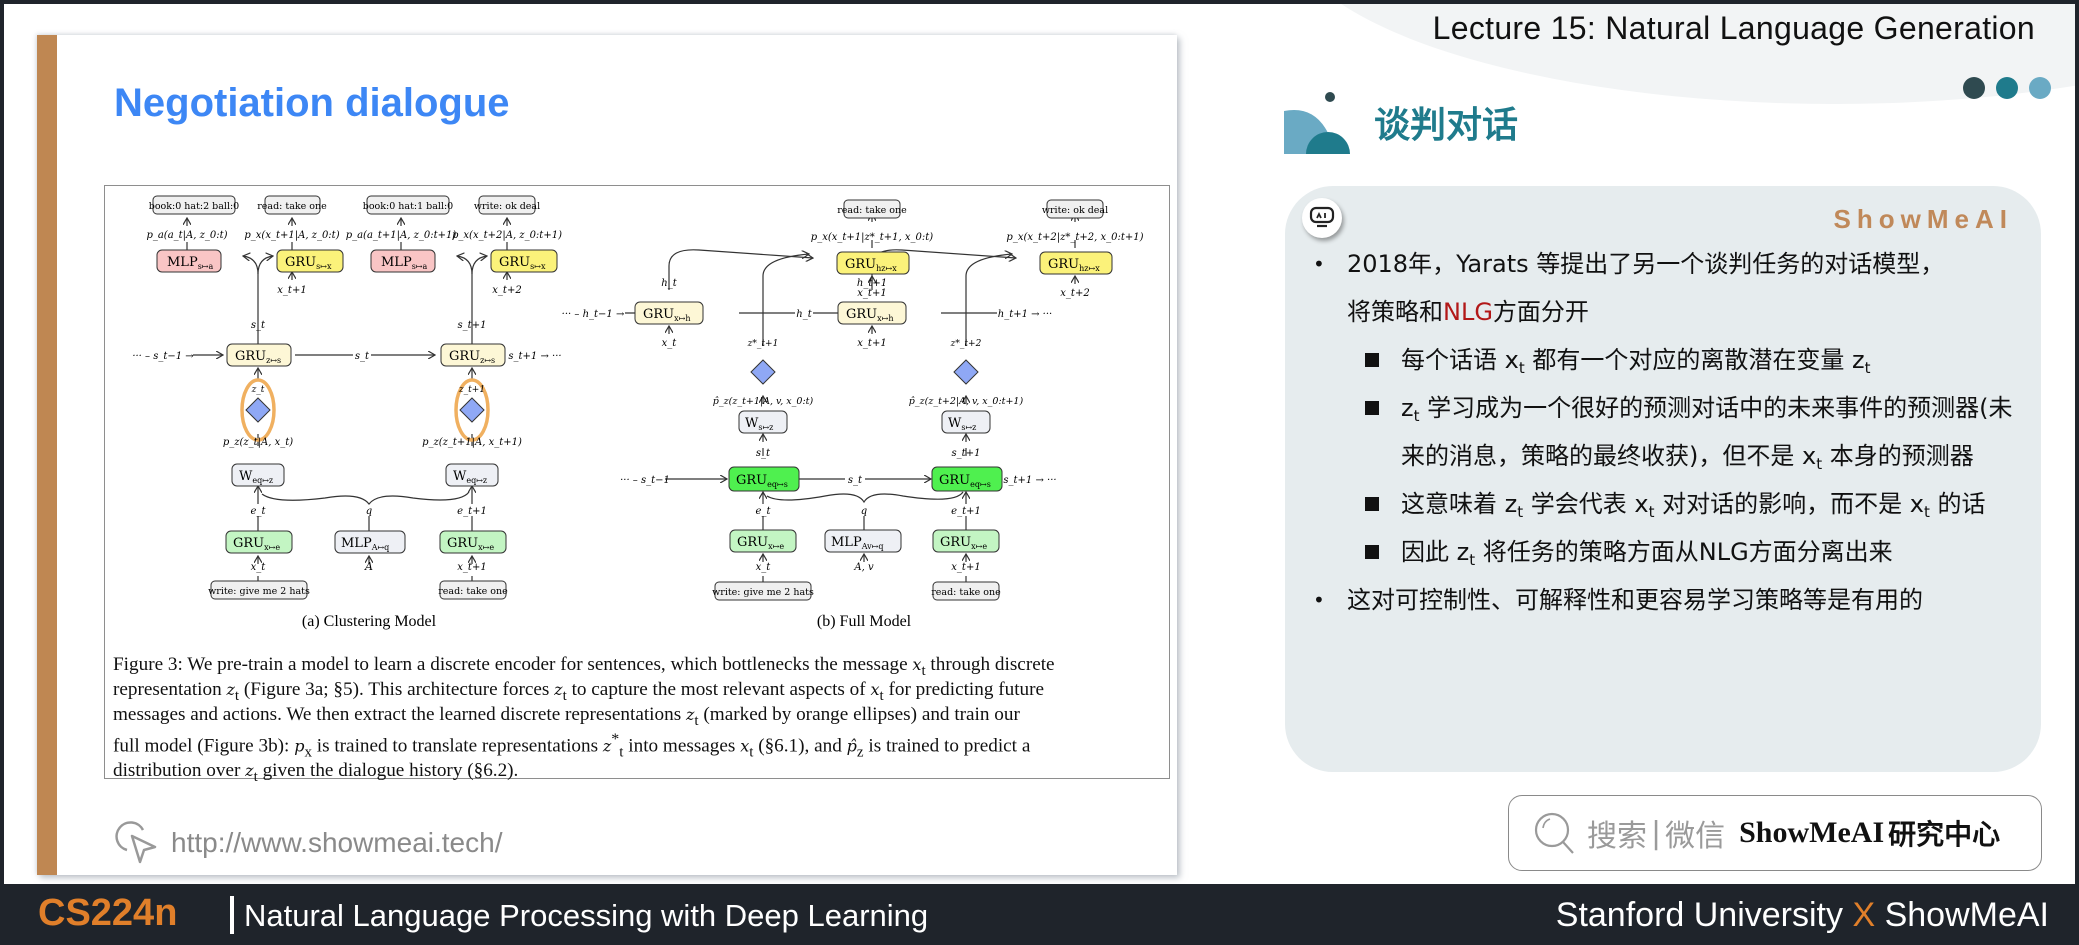 The height and width of the screenshot is (945, 2079). I want to click on course-code: CS224n, so click(108, 913).